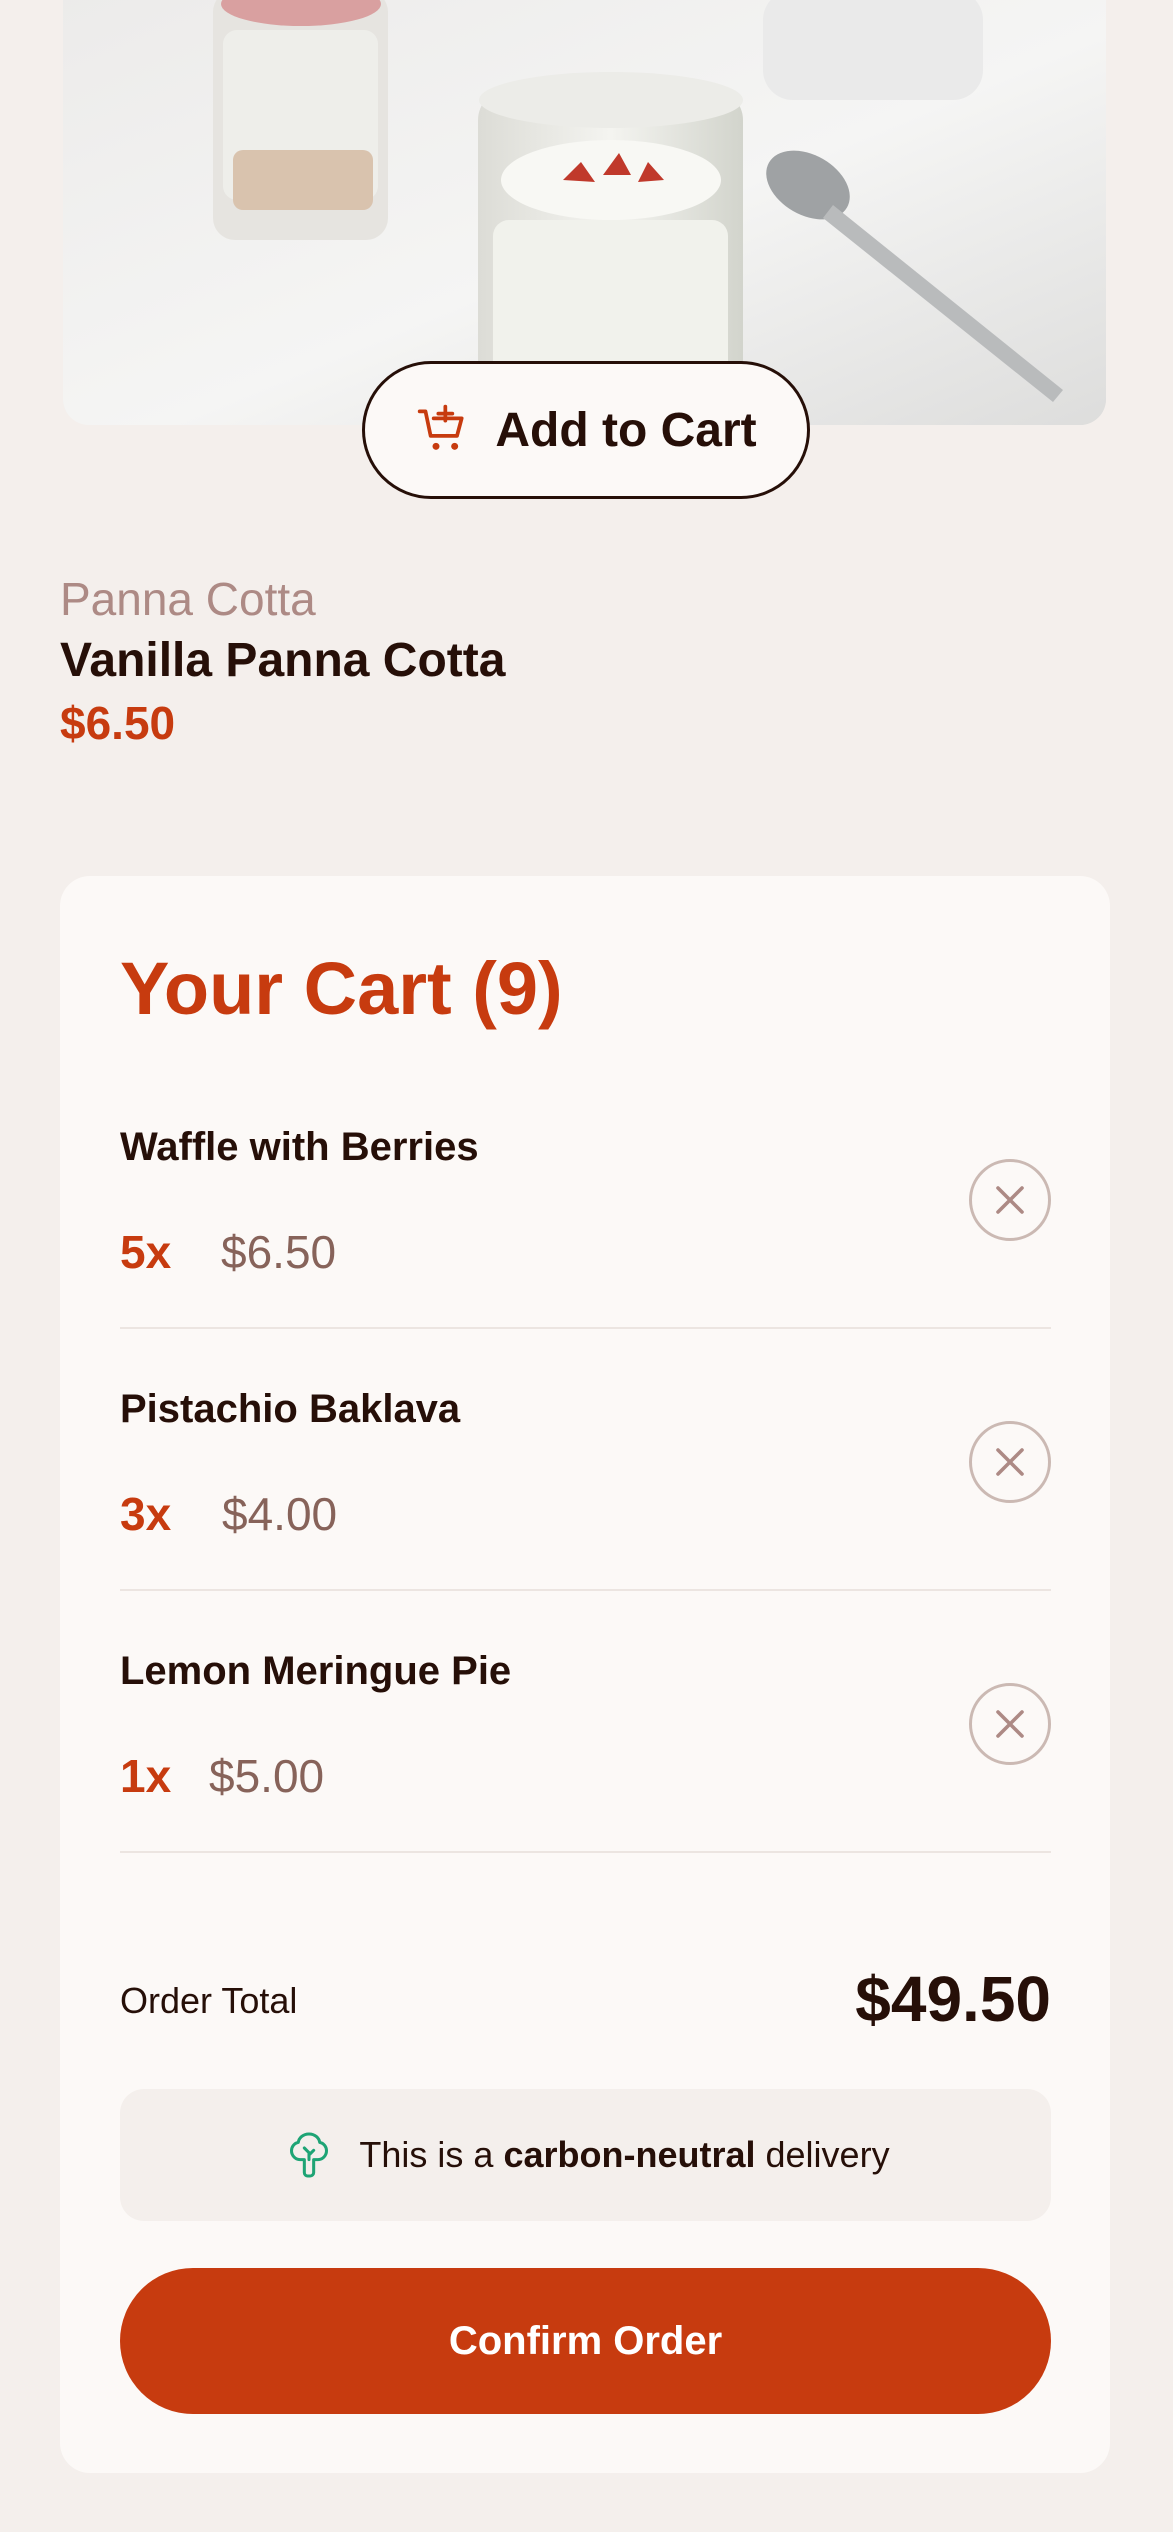  What do you see at coordinates (146, 1514) in the screenshot?
I see `cart-item-quantity: 3x` at bounding box center [146, 1514].